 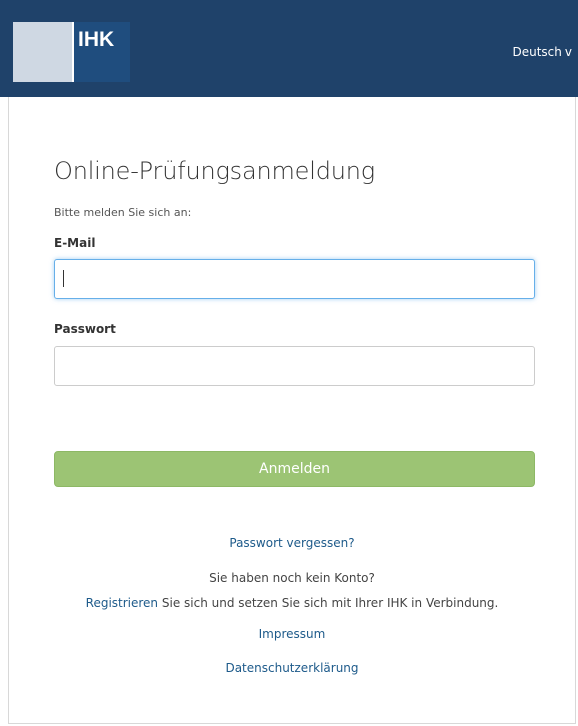 I want to click on email-label: E-Mail, so click(x=75, y=243).